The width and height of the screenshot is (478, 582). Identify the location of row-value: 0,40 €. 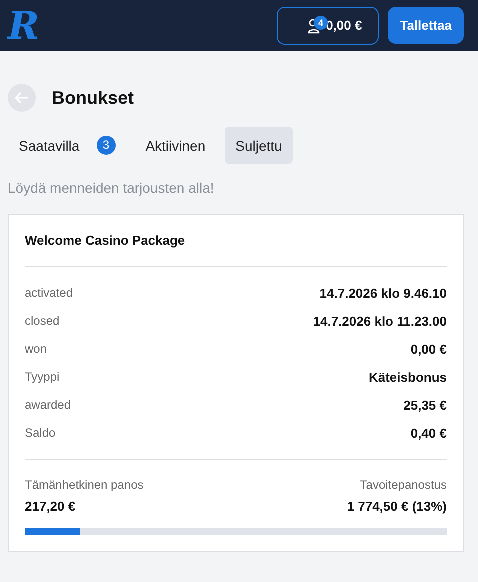
(428, 433).